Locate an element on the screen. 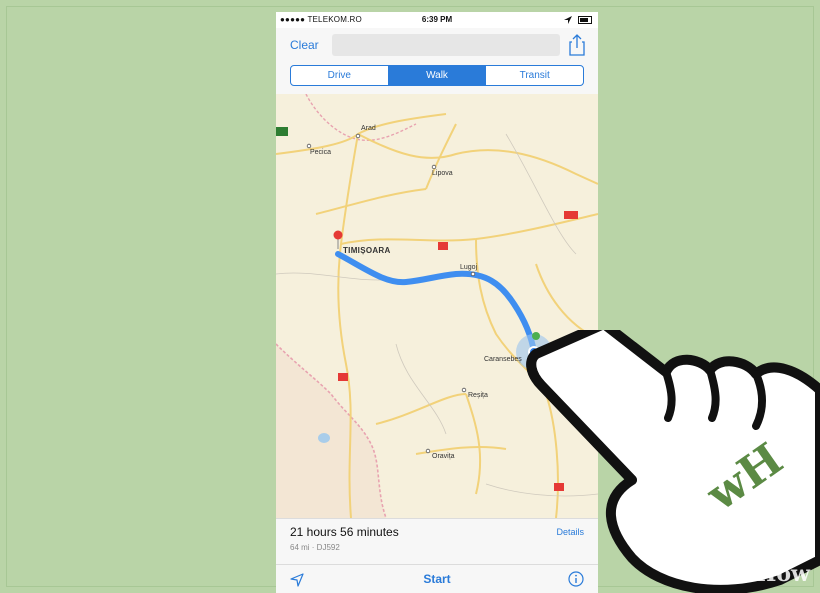 This screenshot has height=593, width=820. place-label: Arad is located at coordinates (368, 128).